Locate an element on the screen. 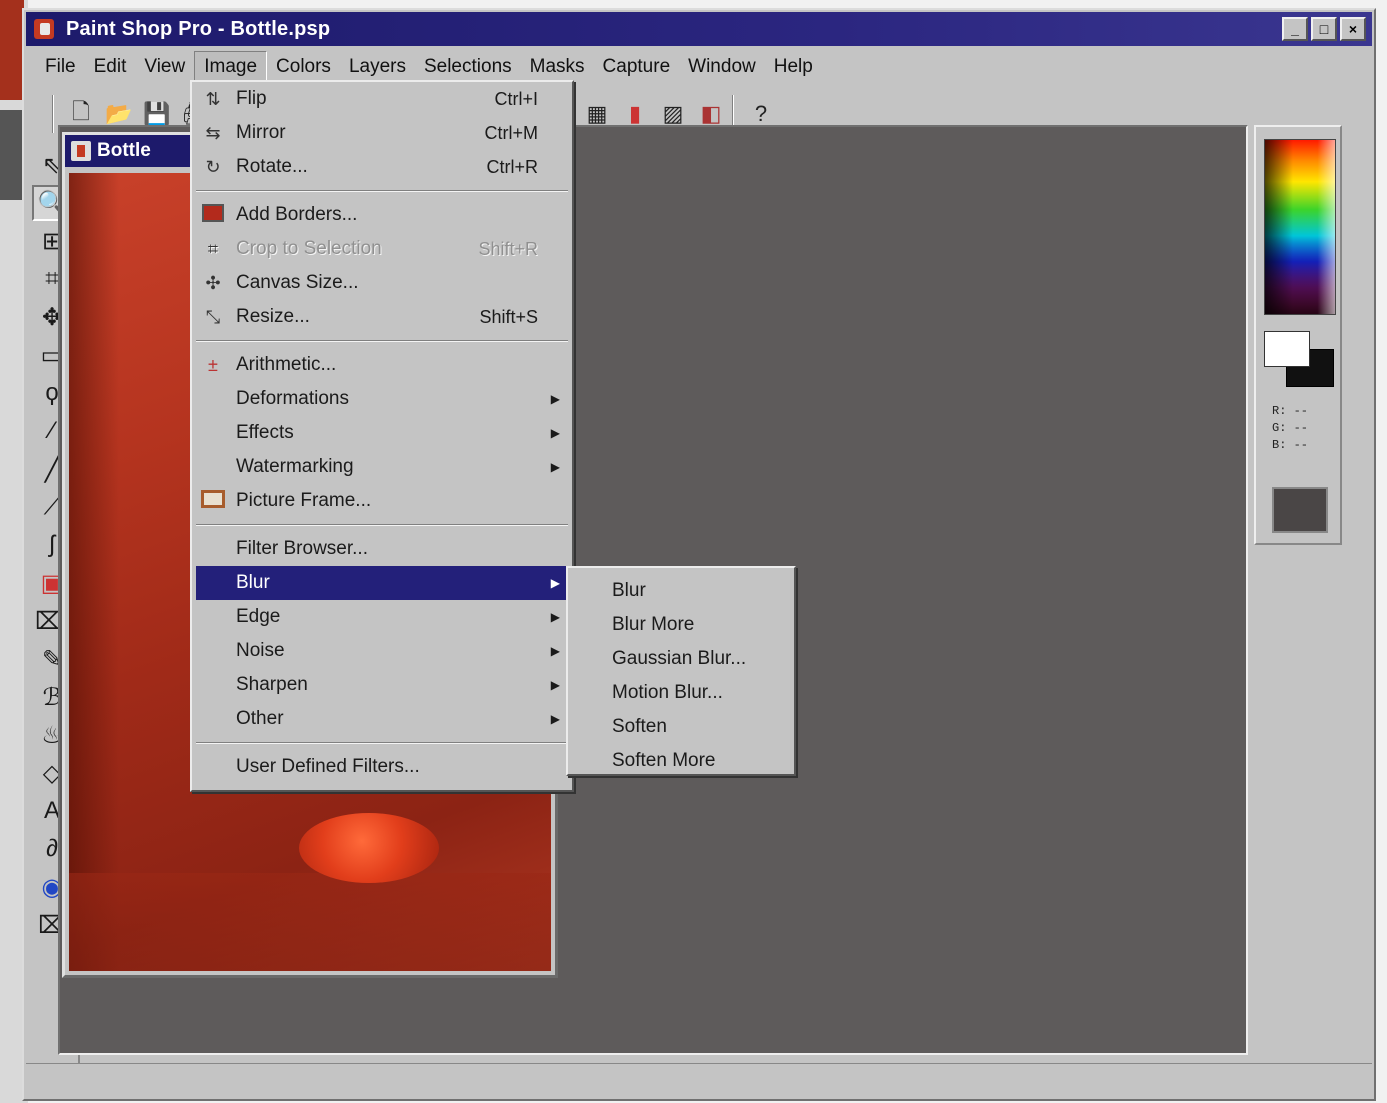 The height and width of the screenshot is (1103, 1387). menu-item-label: Noise is located at coordinates (260, 650).